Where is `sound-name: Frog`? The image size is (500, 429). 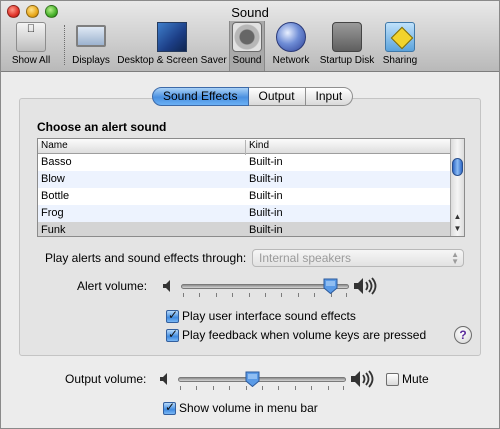
sound-name: Frog is located at coordinates (52, 213).